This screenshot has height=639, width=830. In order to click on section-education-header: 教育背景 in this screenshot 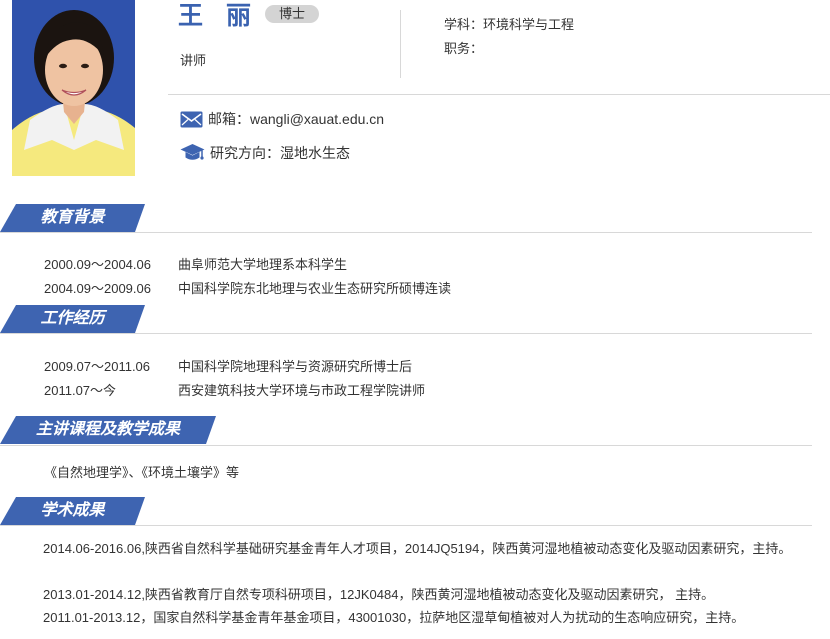, I will do `click(406, 218)`.